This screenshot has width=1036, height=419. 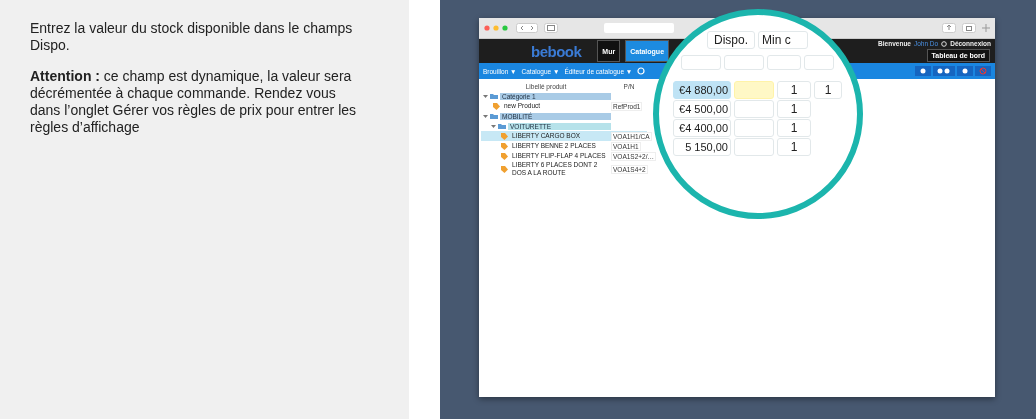 What do you see at coordinates (783, 40) in the screenshot?
I see `column-header-field: Min c` at bounding box center [783, 40].